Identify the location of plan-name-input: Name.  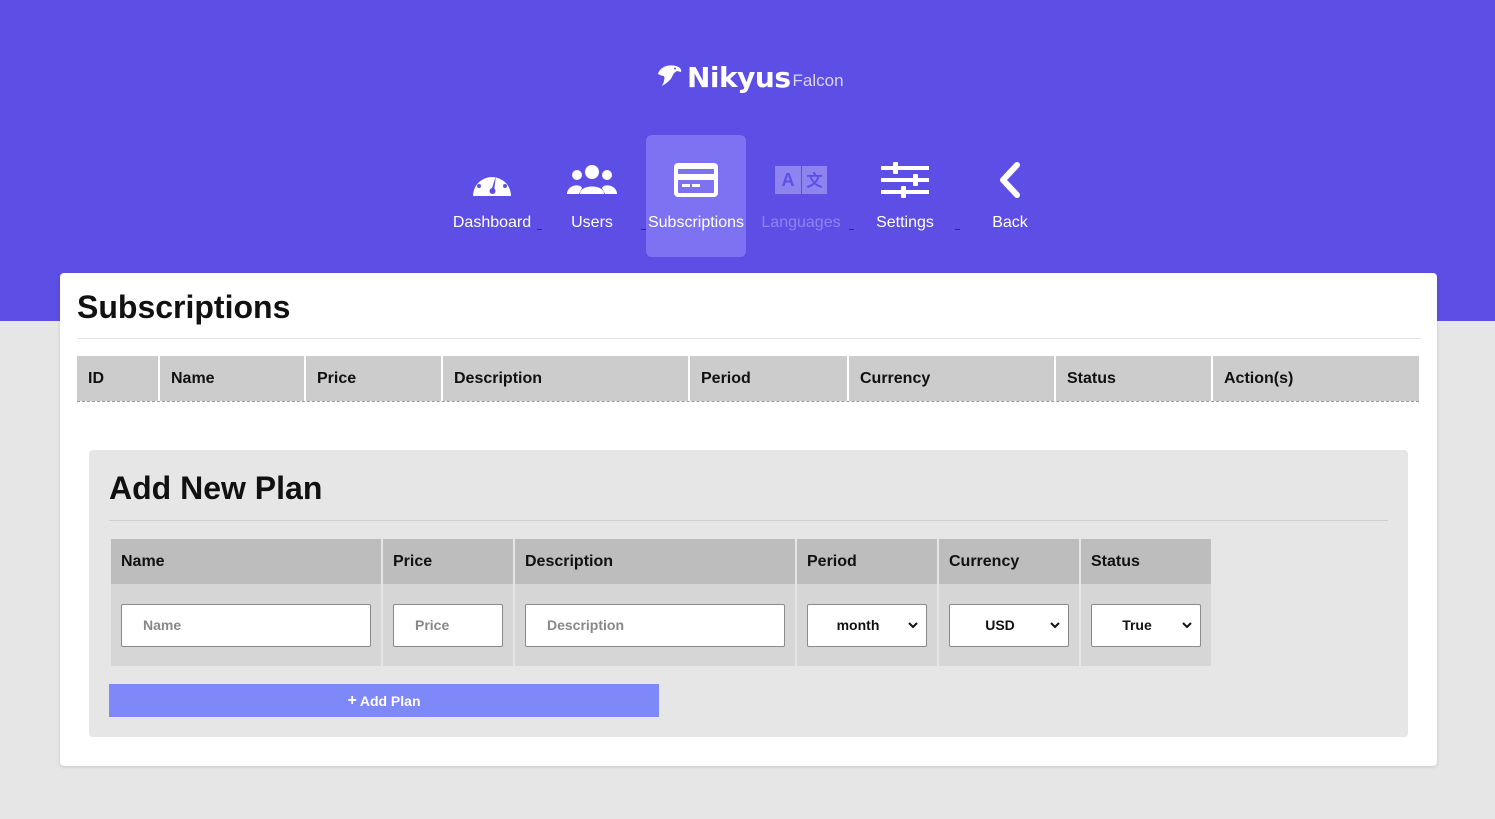
(246, 625).